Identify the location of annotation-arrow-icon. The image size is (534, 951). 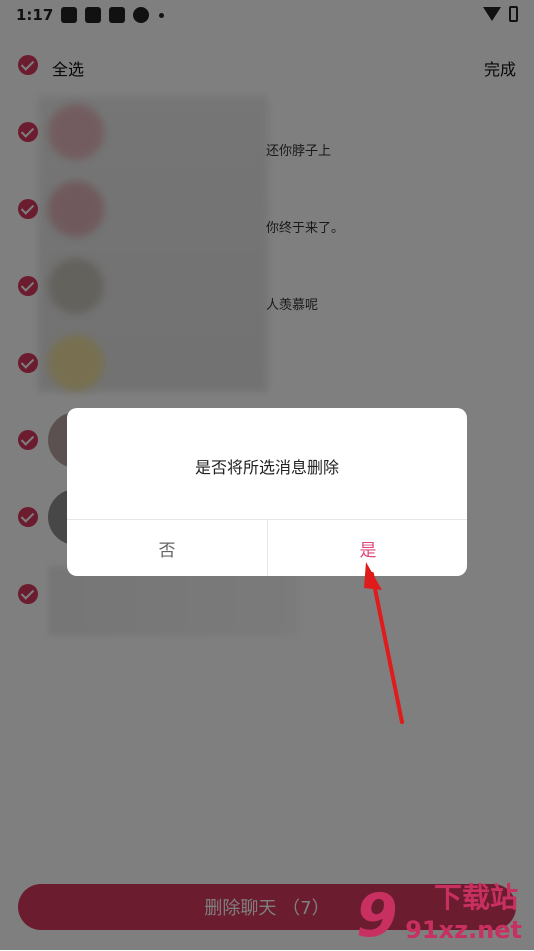
(384, 643).